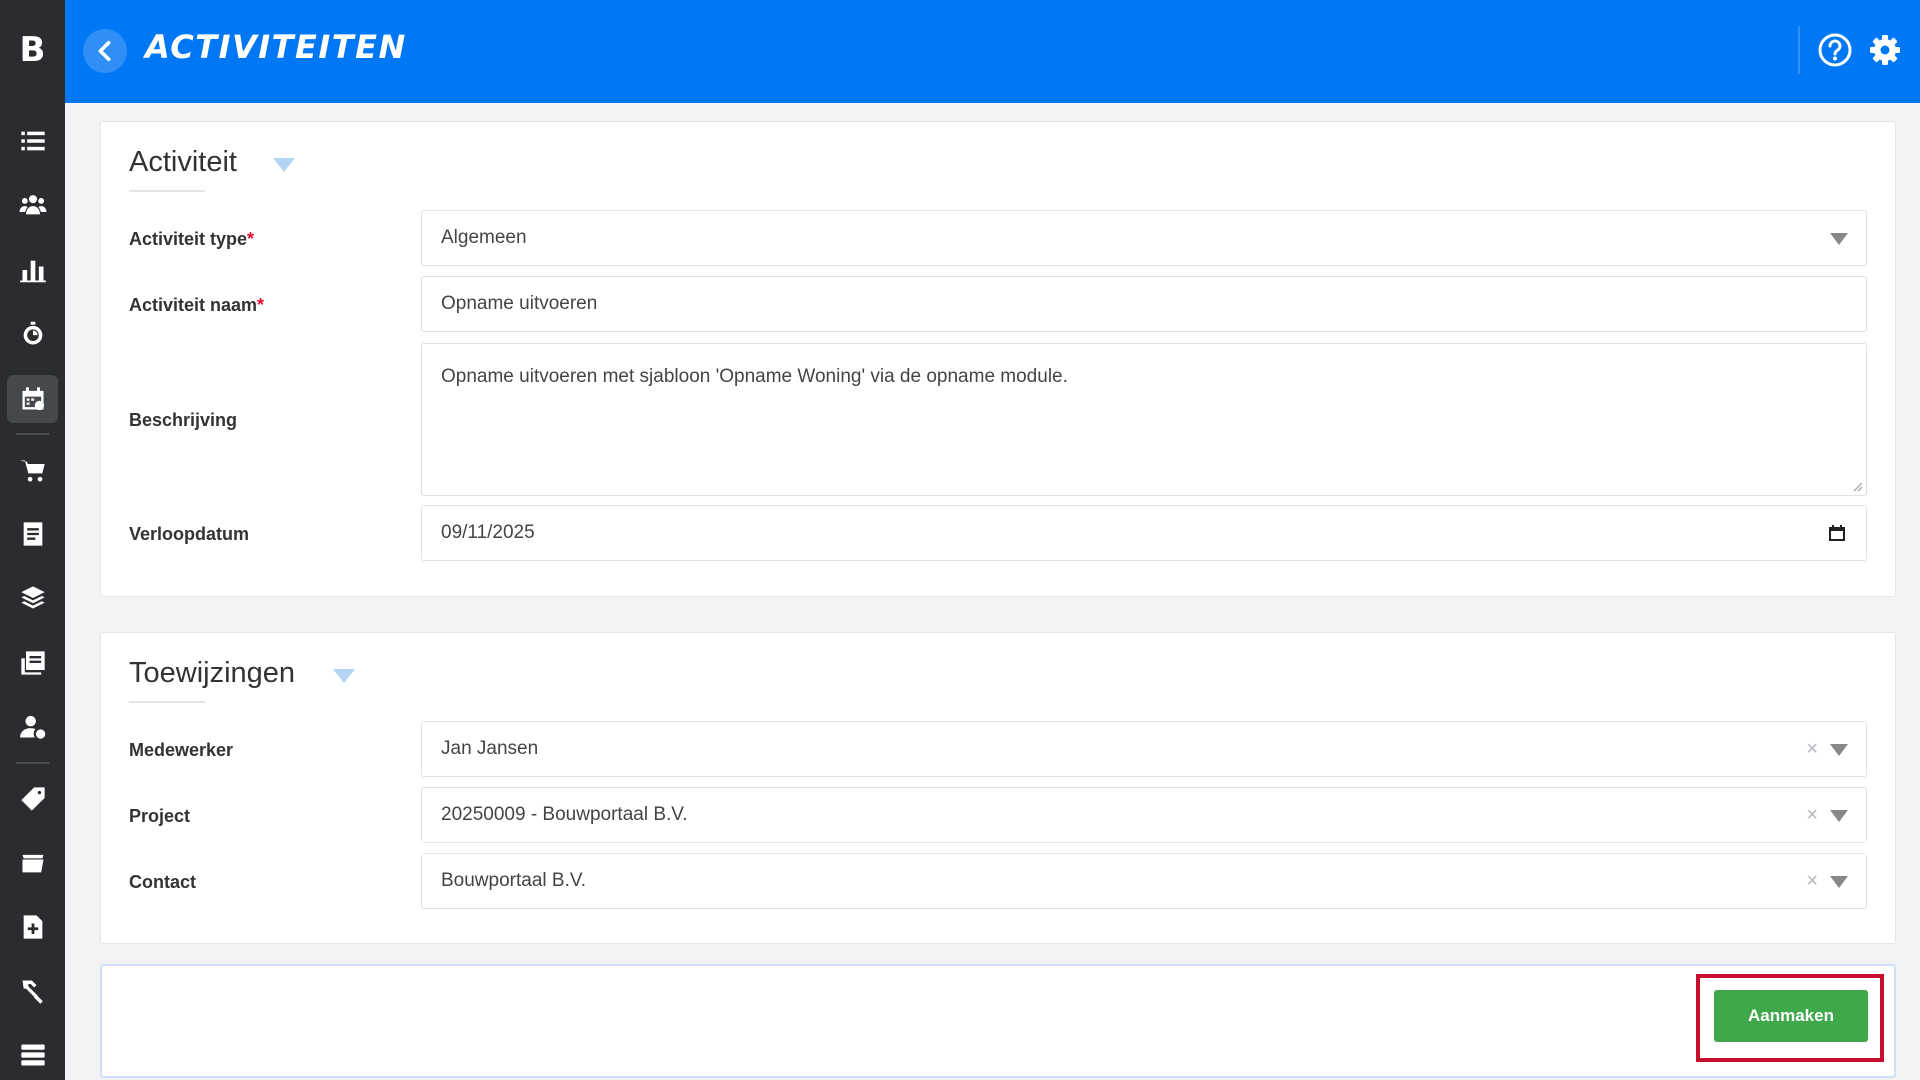 The height and width of the screenshot is (1080, 1920). I want to click on sidebar-item-documents, so click(32, 534).